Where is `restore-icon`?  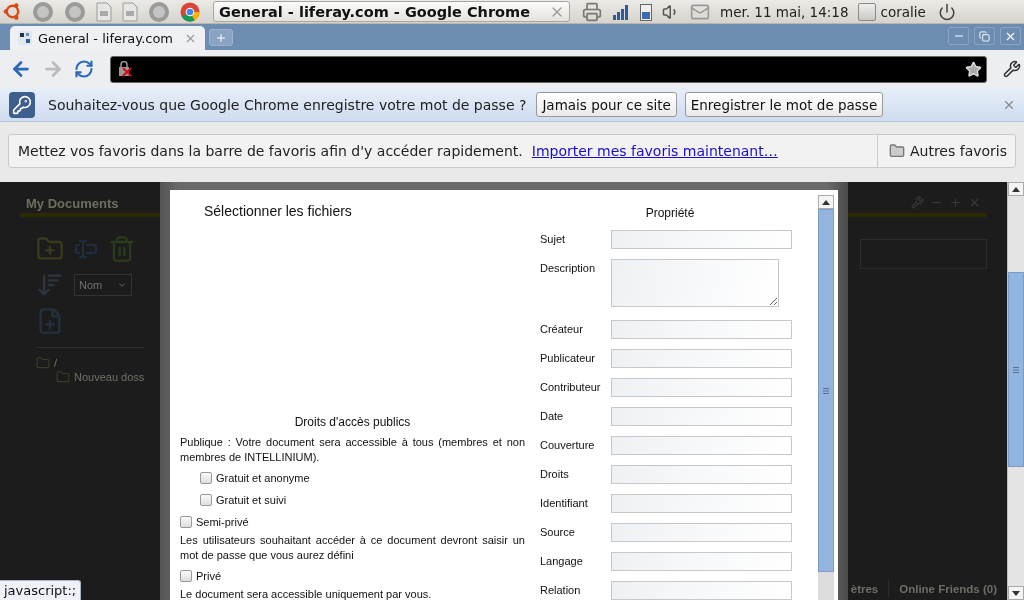 restore-icon is located at coordinates (984, 36).